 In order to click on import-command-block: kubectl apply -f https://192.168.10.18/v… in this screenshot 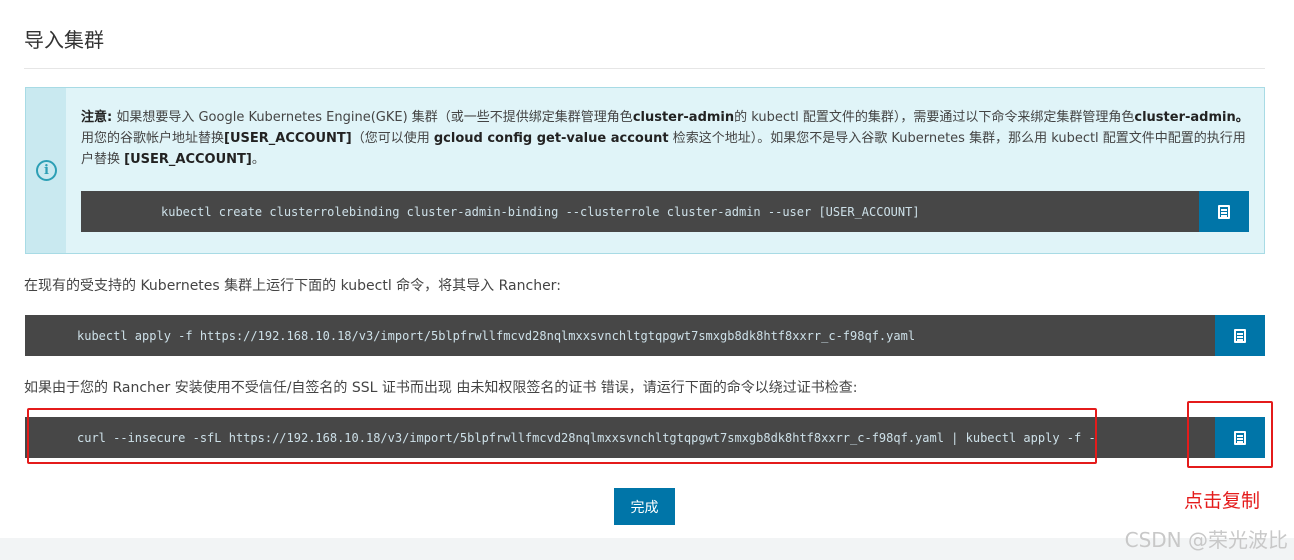, I will do `click(645, 335)`.